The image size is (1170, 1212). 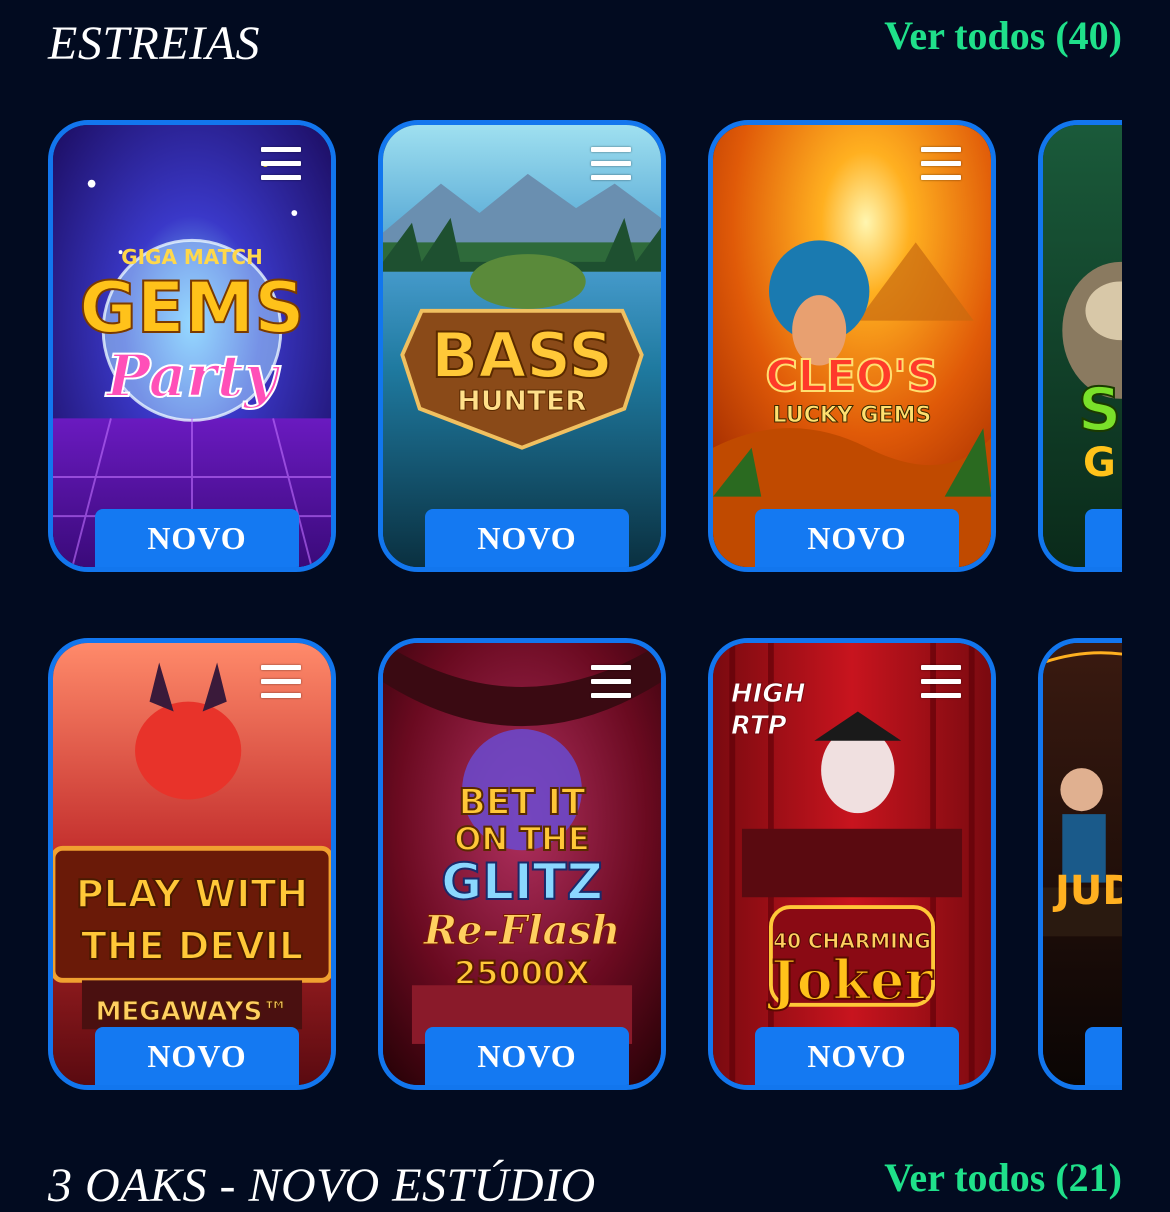 What do you see at coordinates (585, 42) in the screenshot?
I see `section-header-estreias: ESTREIAS Ver todos (40)` at bounding box center [585, 42].